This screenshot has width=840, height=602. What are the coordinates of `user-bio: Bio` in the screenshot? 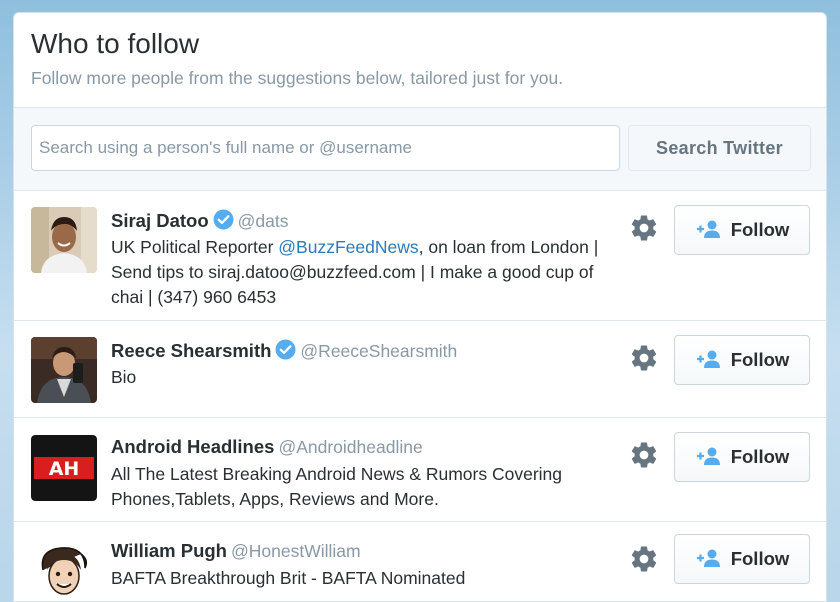 It's located at (124, 377).